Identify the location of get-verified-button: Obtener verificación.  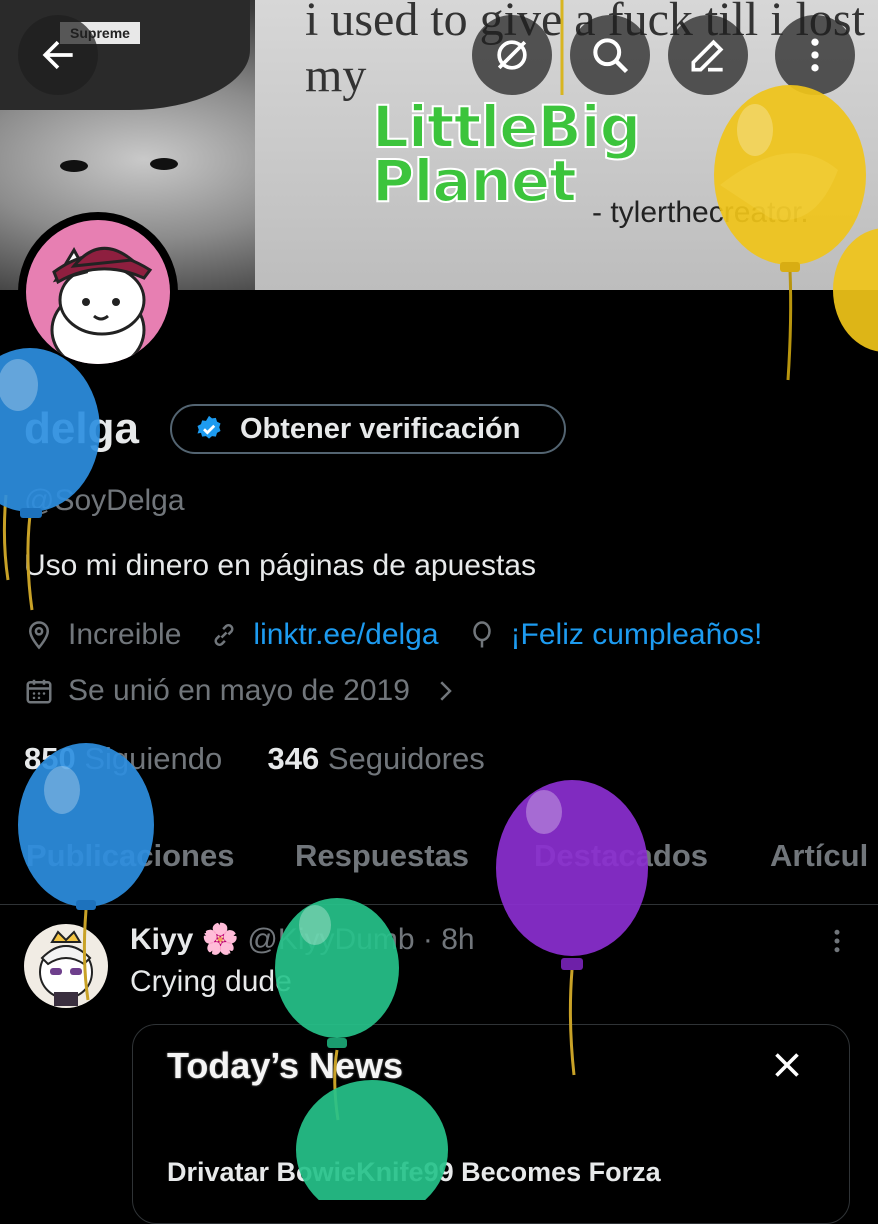
(368, 429).